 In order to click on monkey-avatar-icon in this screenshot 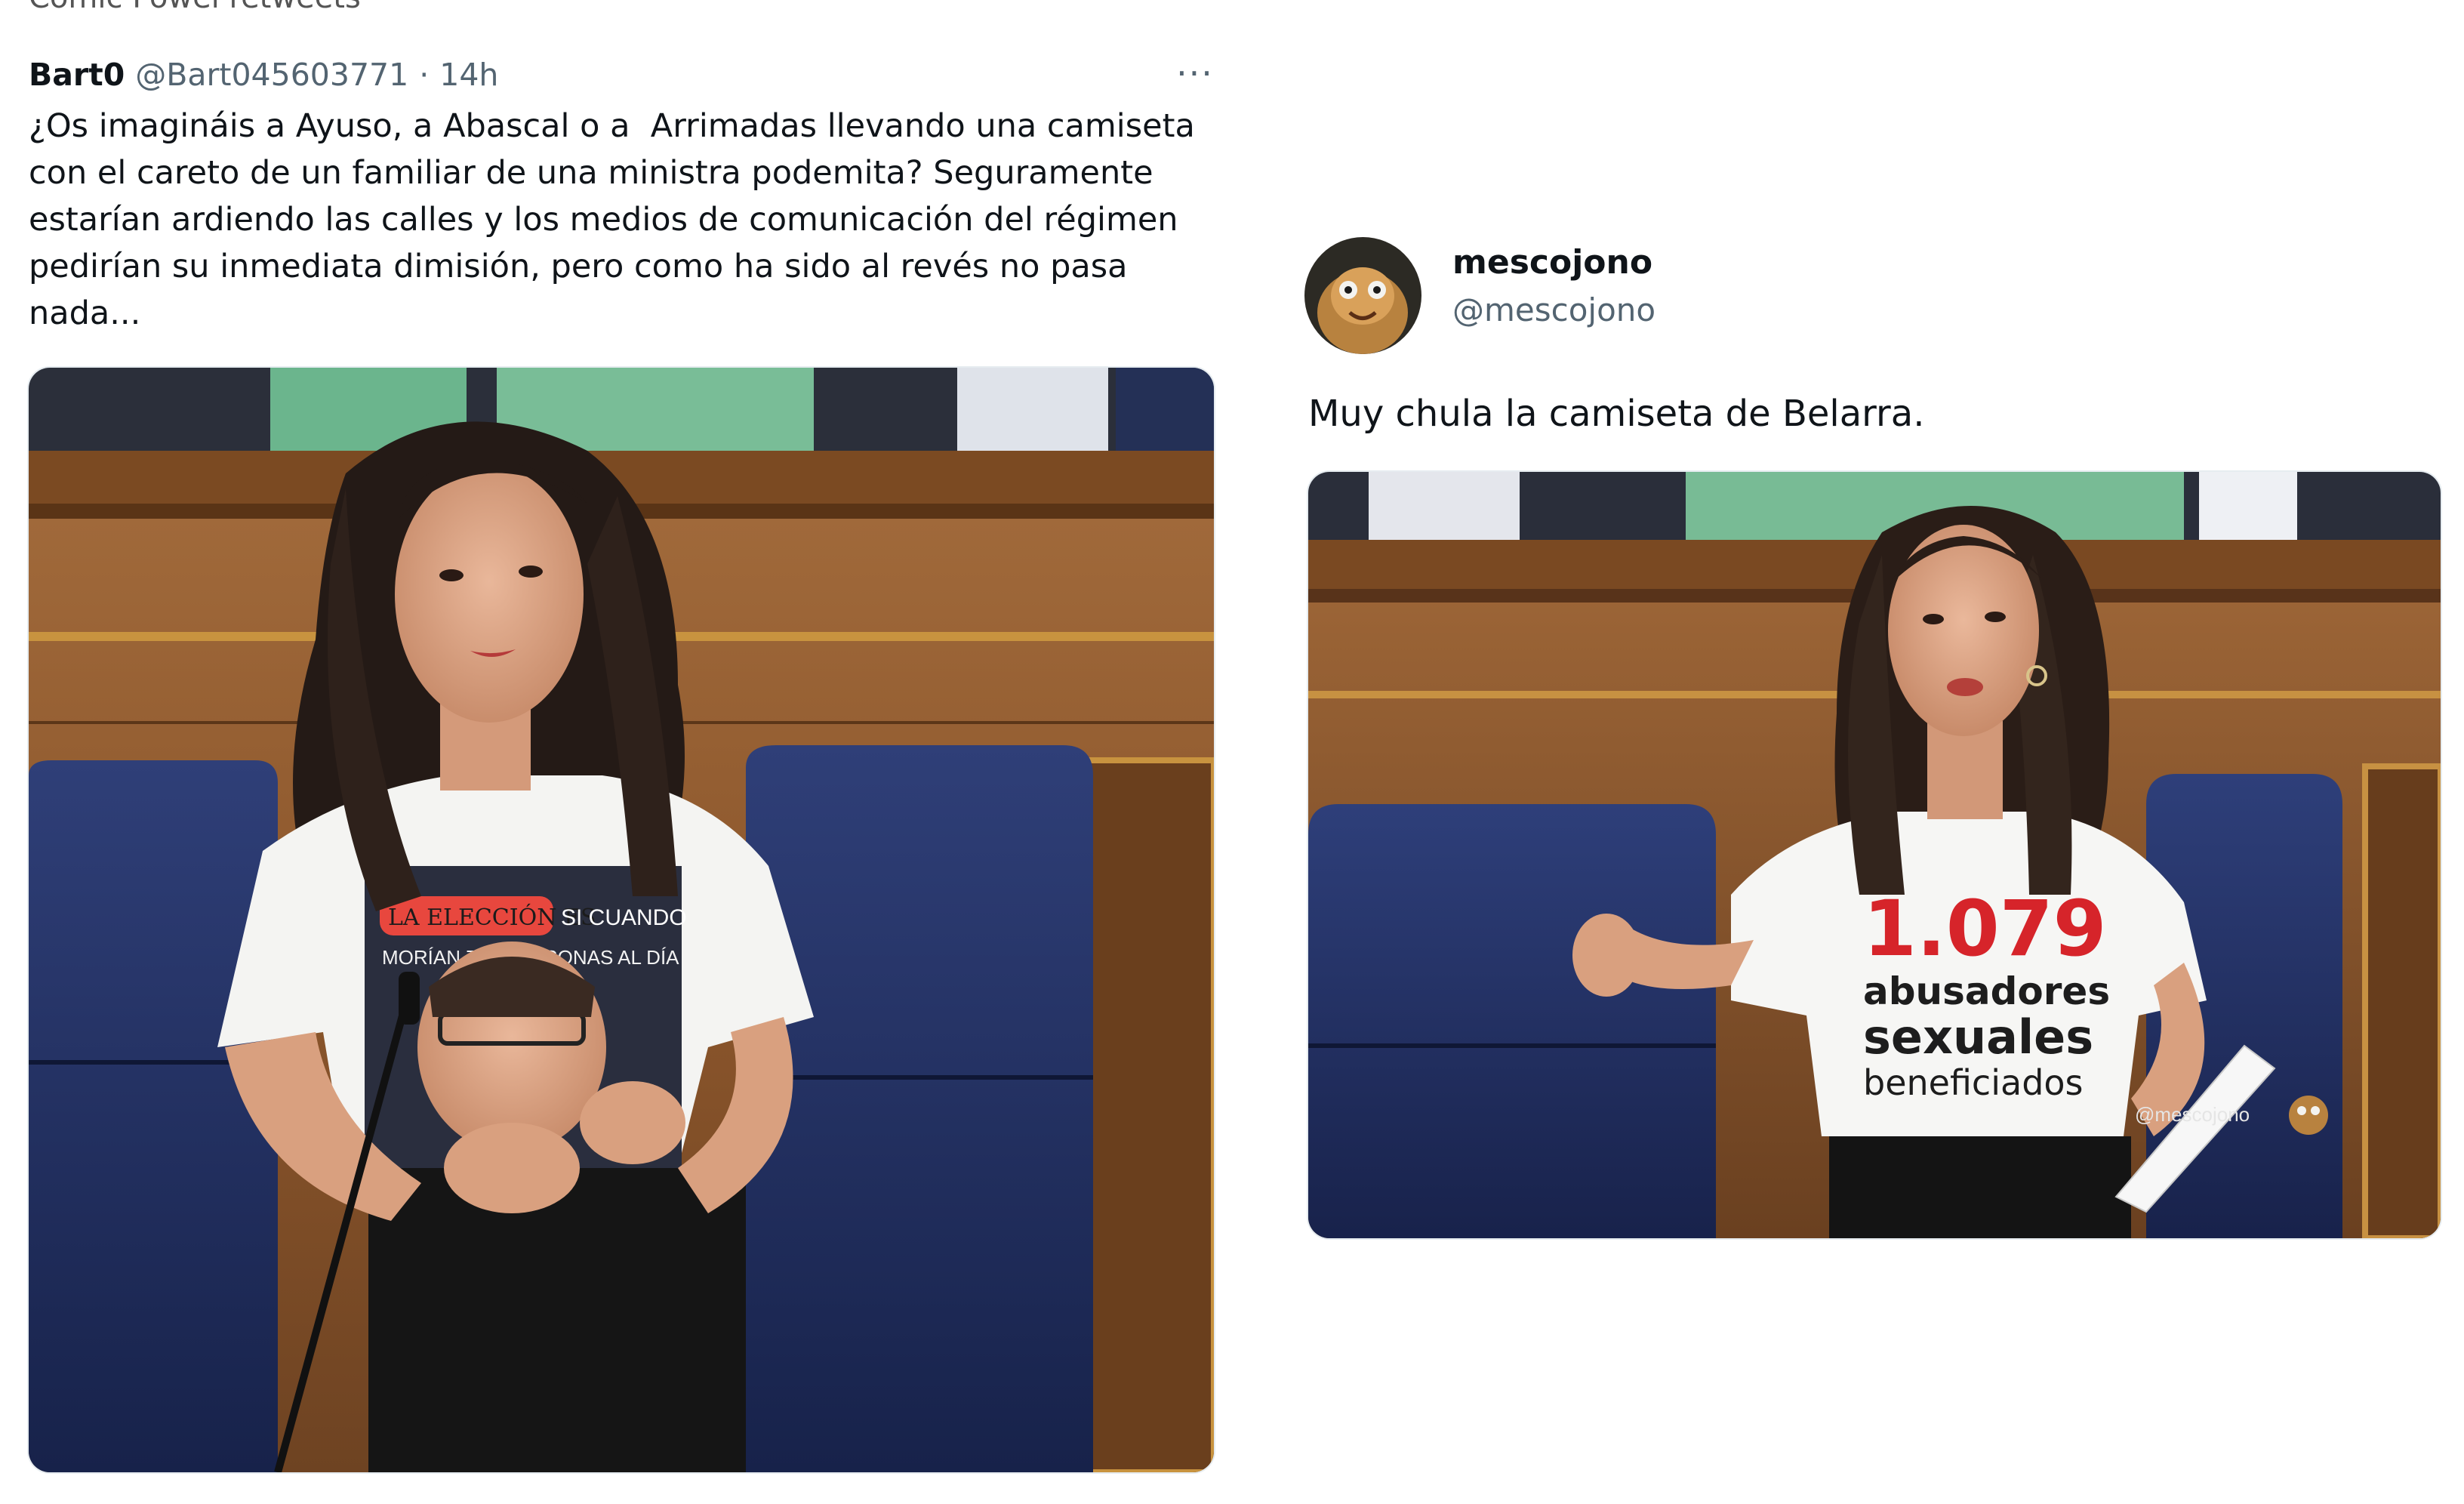, I will do `click(1362, 295)`.